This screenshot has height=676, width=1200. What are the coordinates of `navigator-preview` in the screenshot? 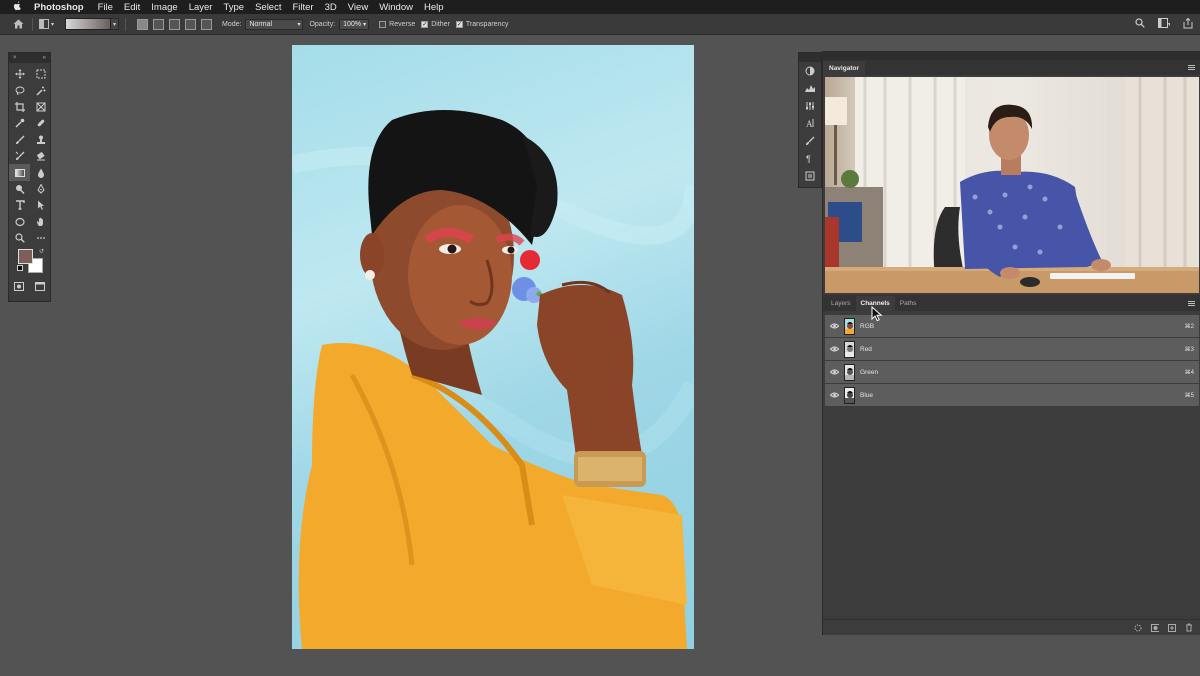 It's located at (1012, 185).